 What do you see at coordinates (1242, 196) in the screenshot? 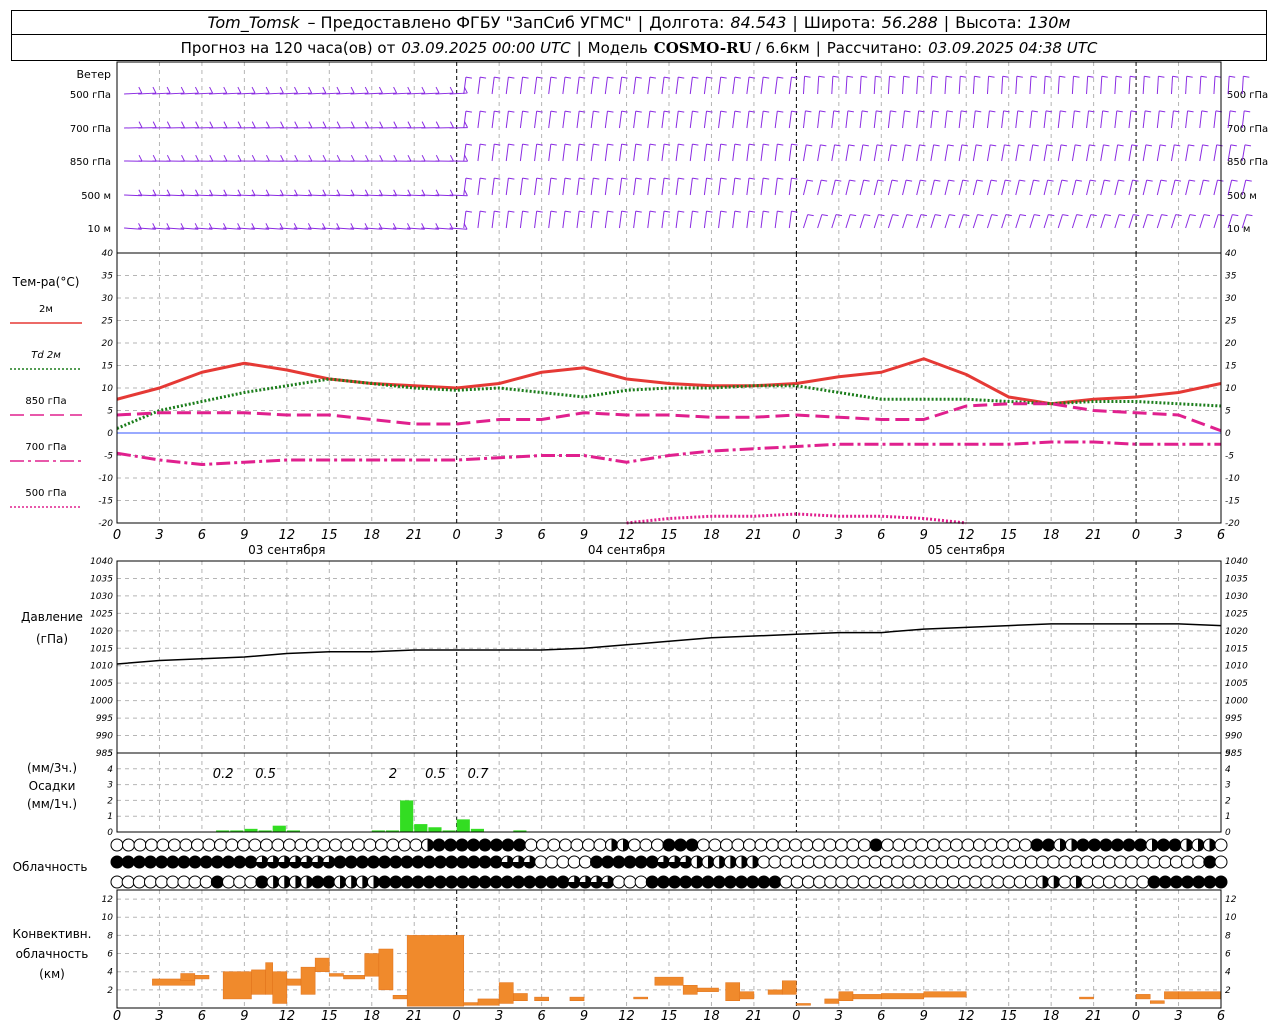
I see `wind-level-right: 500 м` at bounding box center [1242, 196].